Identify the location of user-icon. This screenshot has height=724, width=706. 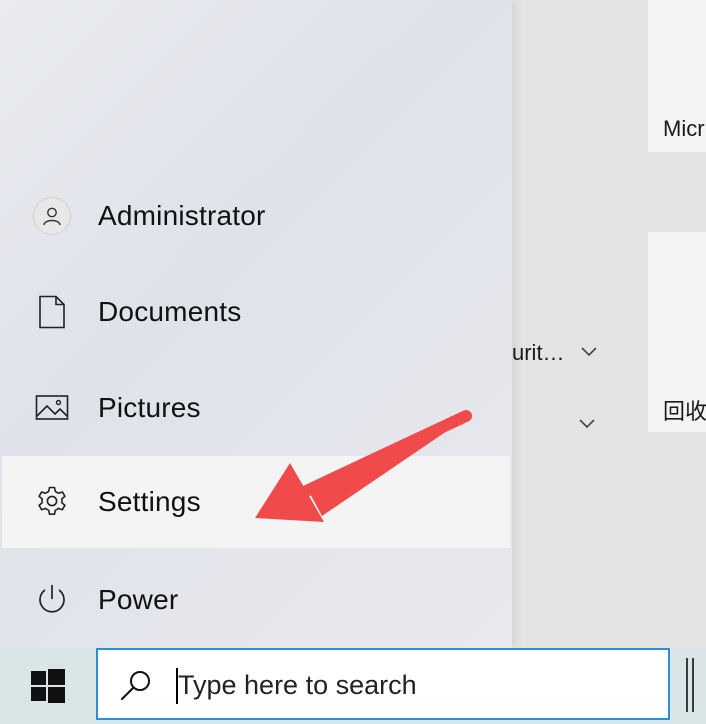
(52, 216).